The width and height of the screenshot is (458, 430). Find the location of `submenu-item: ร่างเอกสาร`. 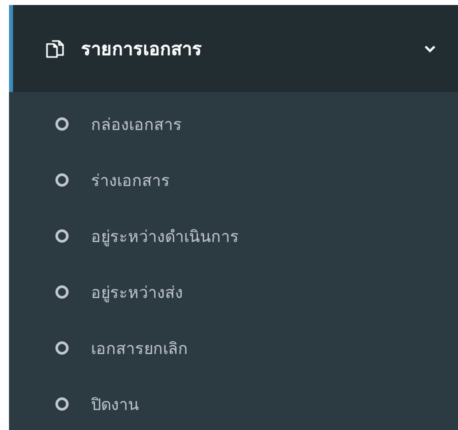

submenu-item: ร่างเอกสาร is located at coordinates (233, 180).